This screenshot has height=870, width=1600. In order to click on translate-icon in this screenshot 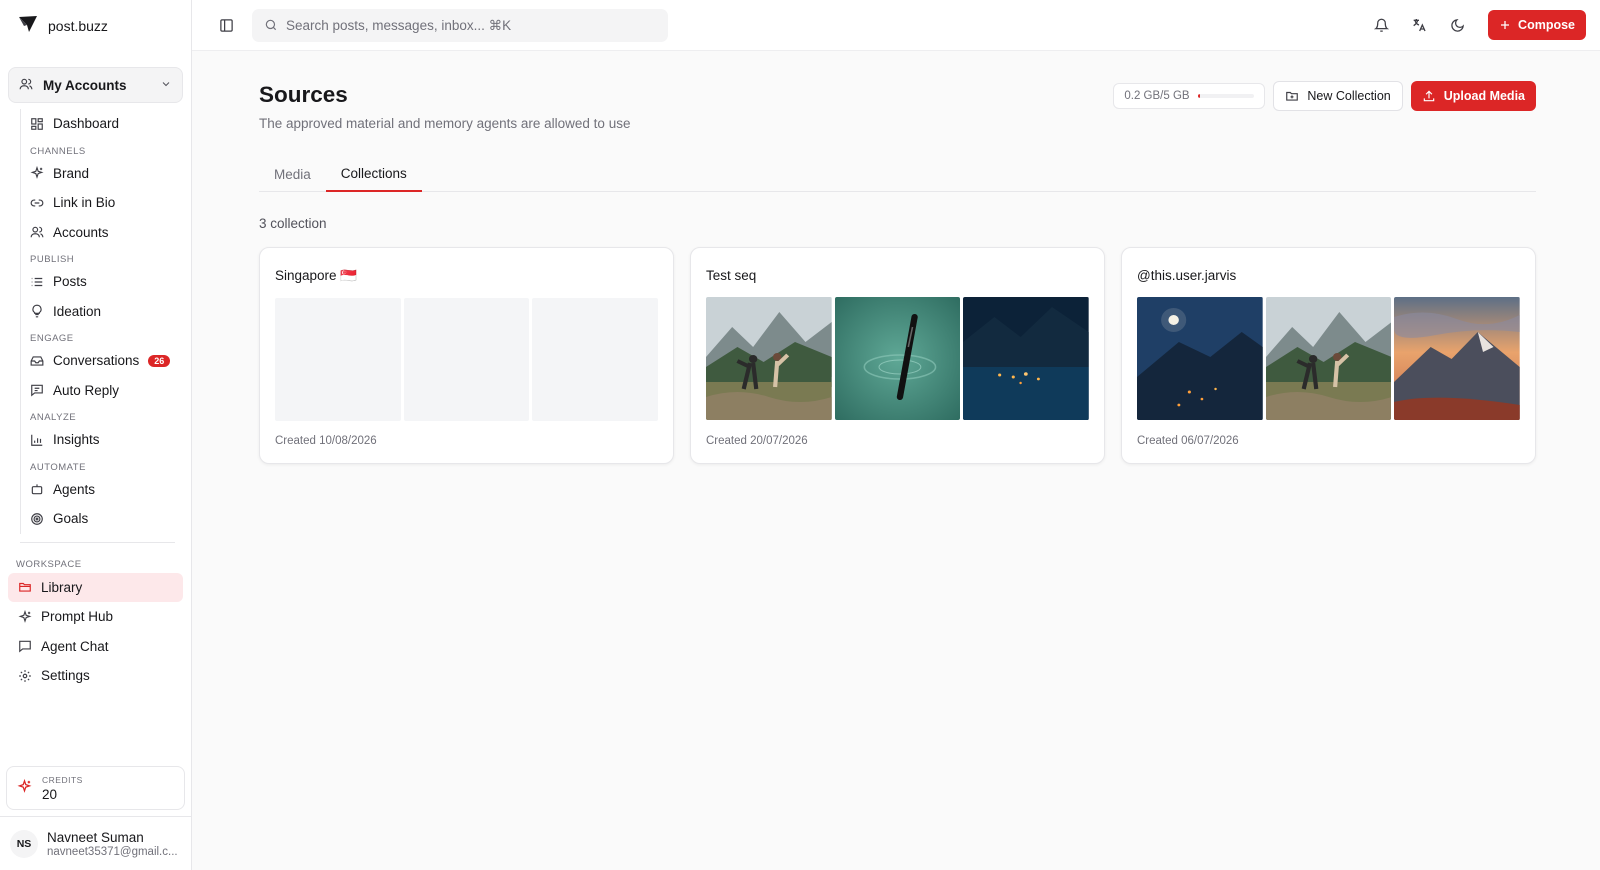, I will do `click(1419, 25)`.